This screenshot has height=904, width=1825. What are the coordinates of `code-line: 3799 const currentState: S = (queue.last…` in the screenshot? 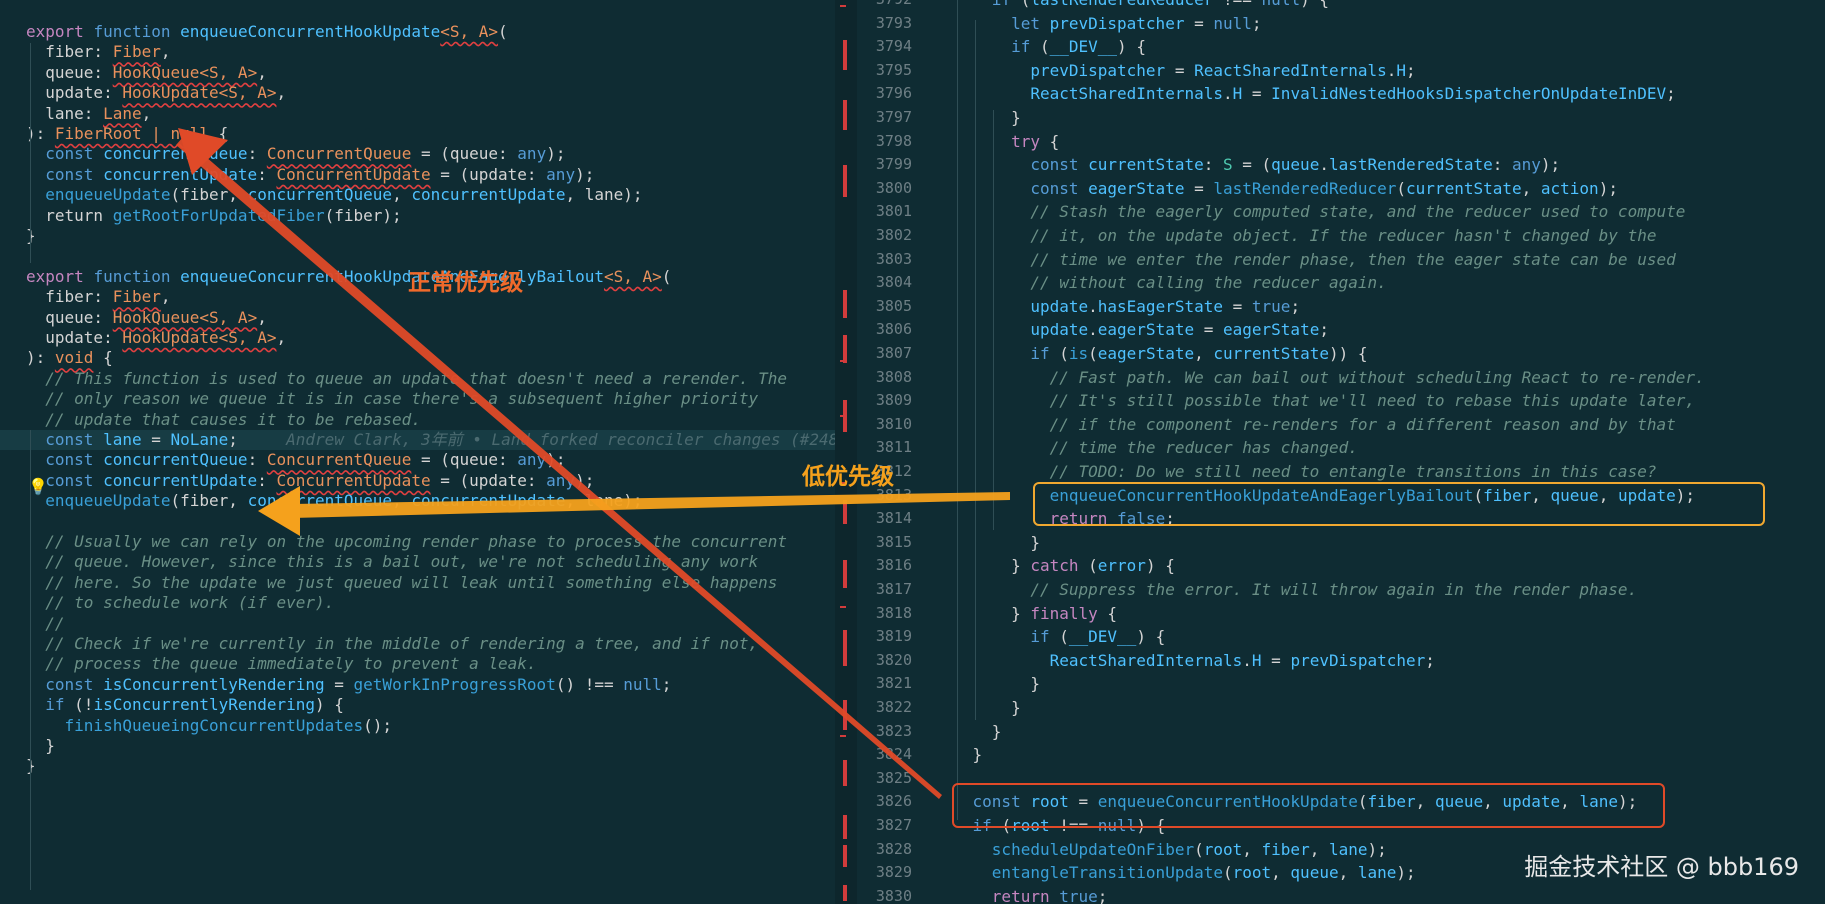 It's located at (1341, 165).